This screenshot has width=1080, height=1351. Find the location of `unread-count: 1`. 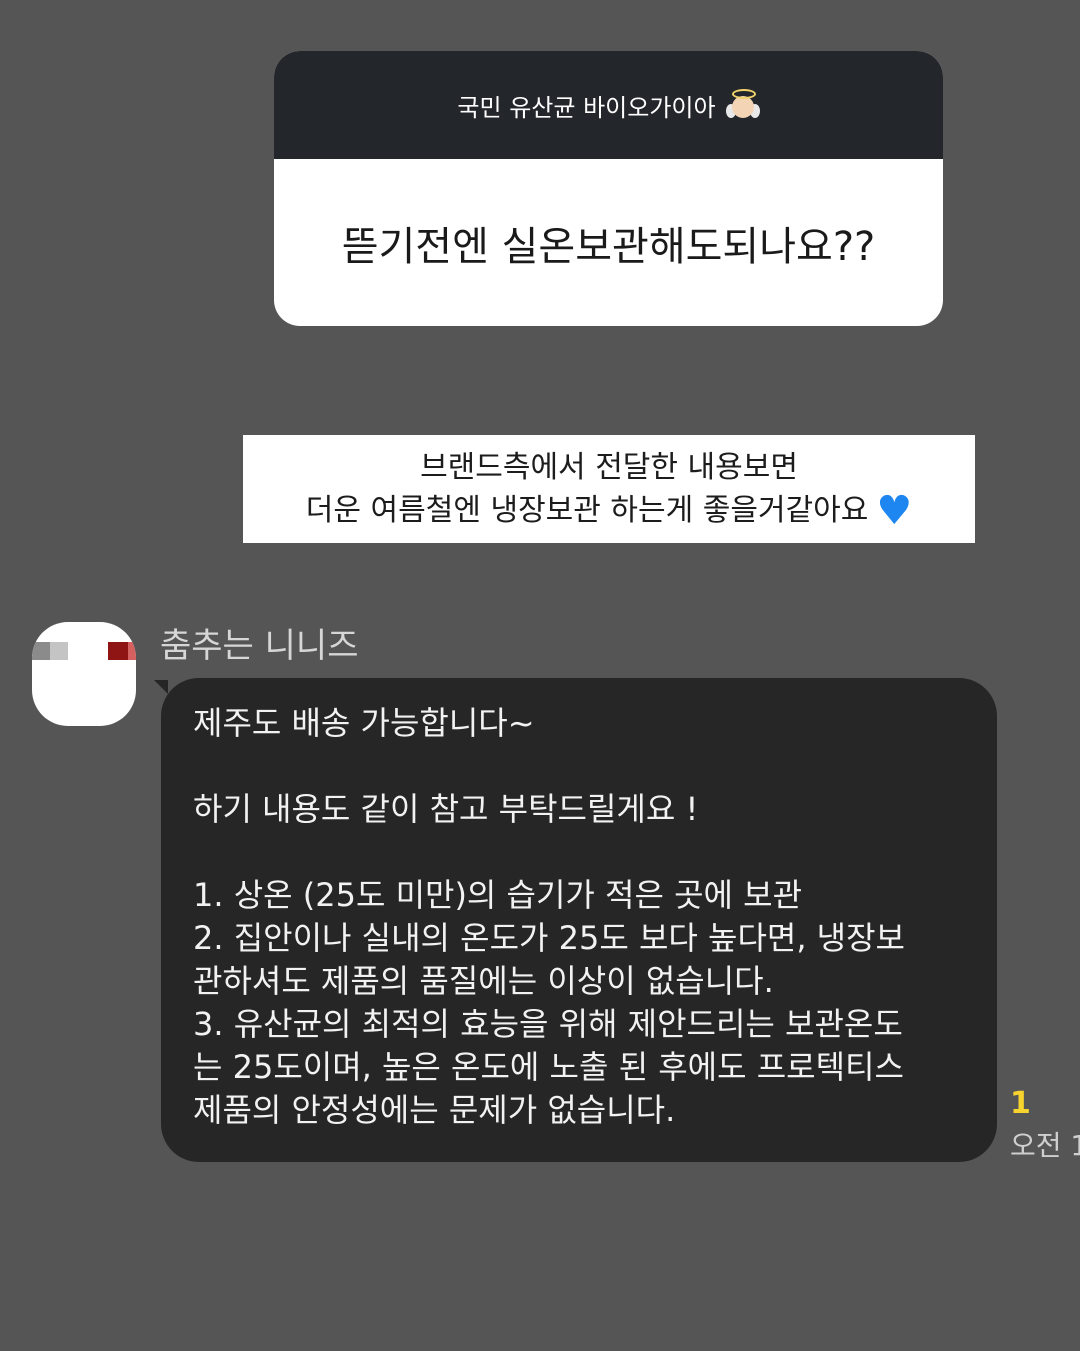

unread-count: 1 is located at coordinates (1020, 1103).